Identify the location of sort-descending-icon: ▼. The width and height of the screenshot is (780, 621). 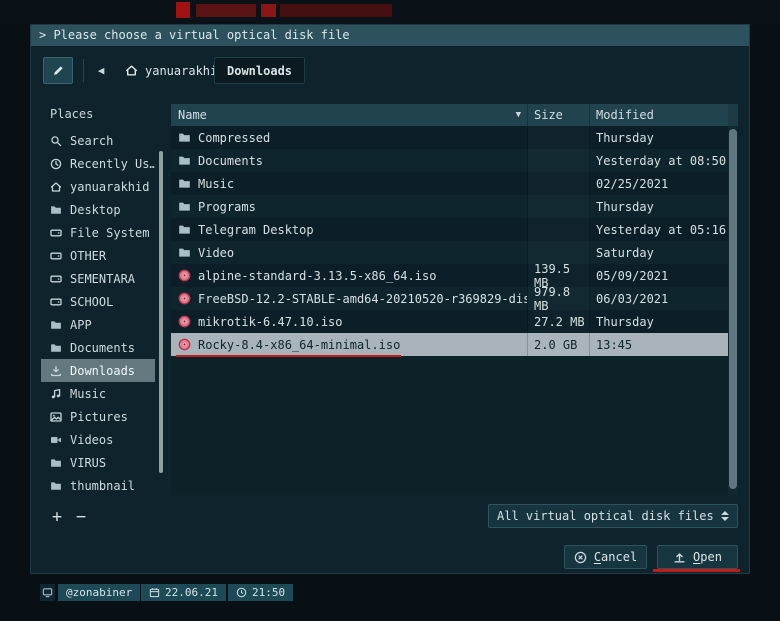
(518, 115).